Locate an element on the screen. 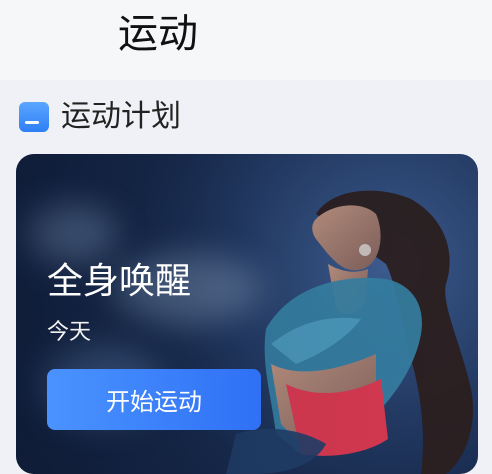 The image size is (492, 474). section-title: 运动计划 is located at coordinates (121, 116).